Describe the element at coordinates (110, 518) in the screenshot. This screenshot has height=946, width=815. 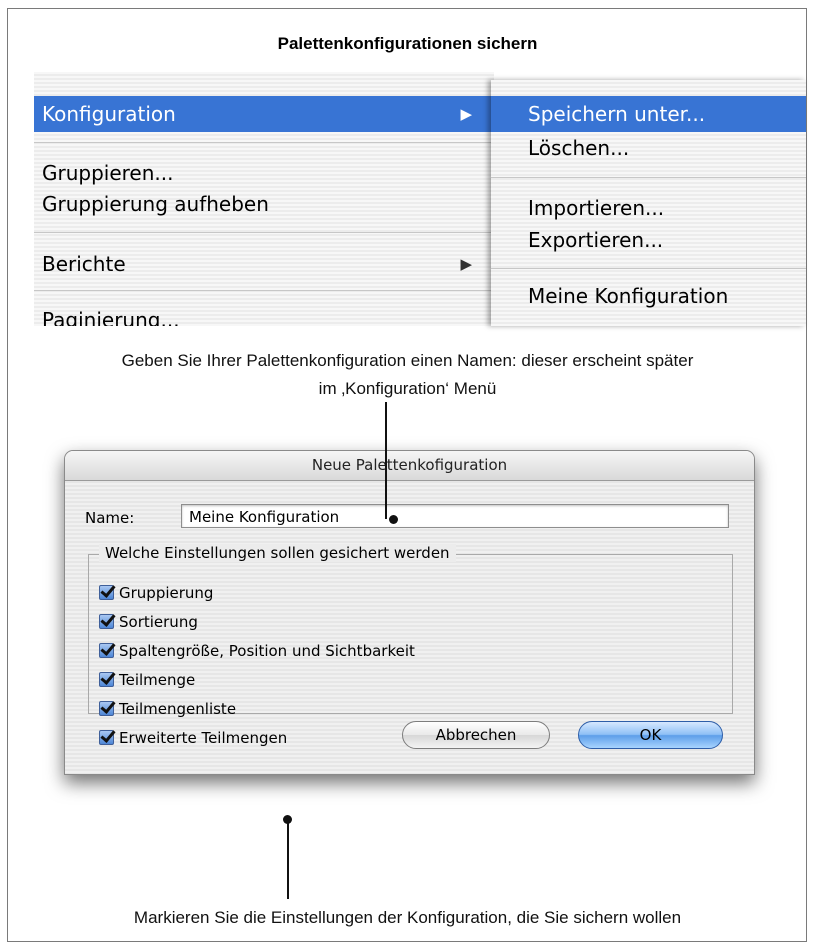
I see `name-label: Name:` at that location.